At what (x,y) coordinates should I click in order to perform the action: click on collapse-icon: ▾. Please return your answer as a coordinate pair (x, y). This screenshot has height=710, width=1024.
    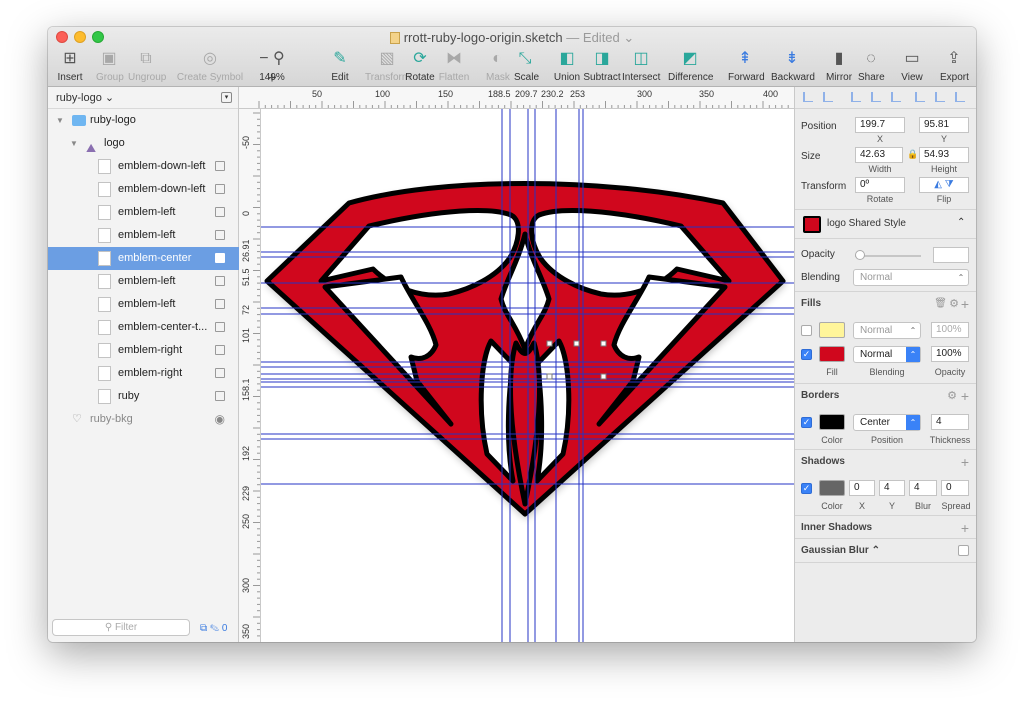
    Looking at the image, I should click on (226, 97).